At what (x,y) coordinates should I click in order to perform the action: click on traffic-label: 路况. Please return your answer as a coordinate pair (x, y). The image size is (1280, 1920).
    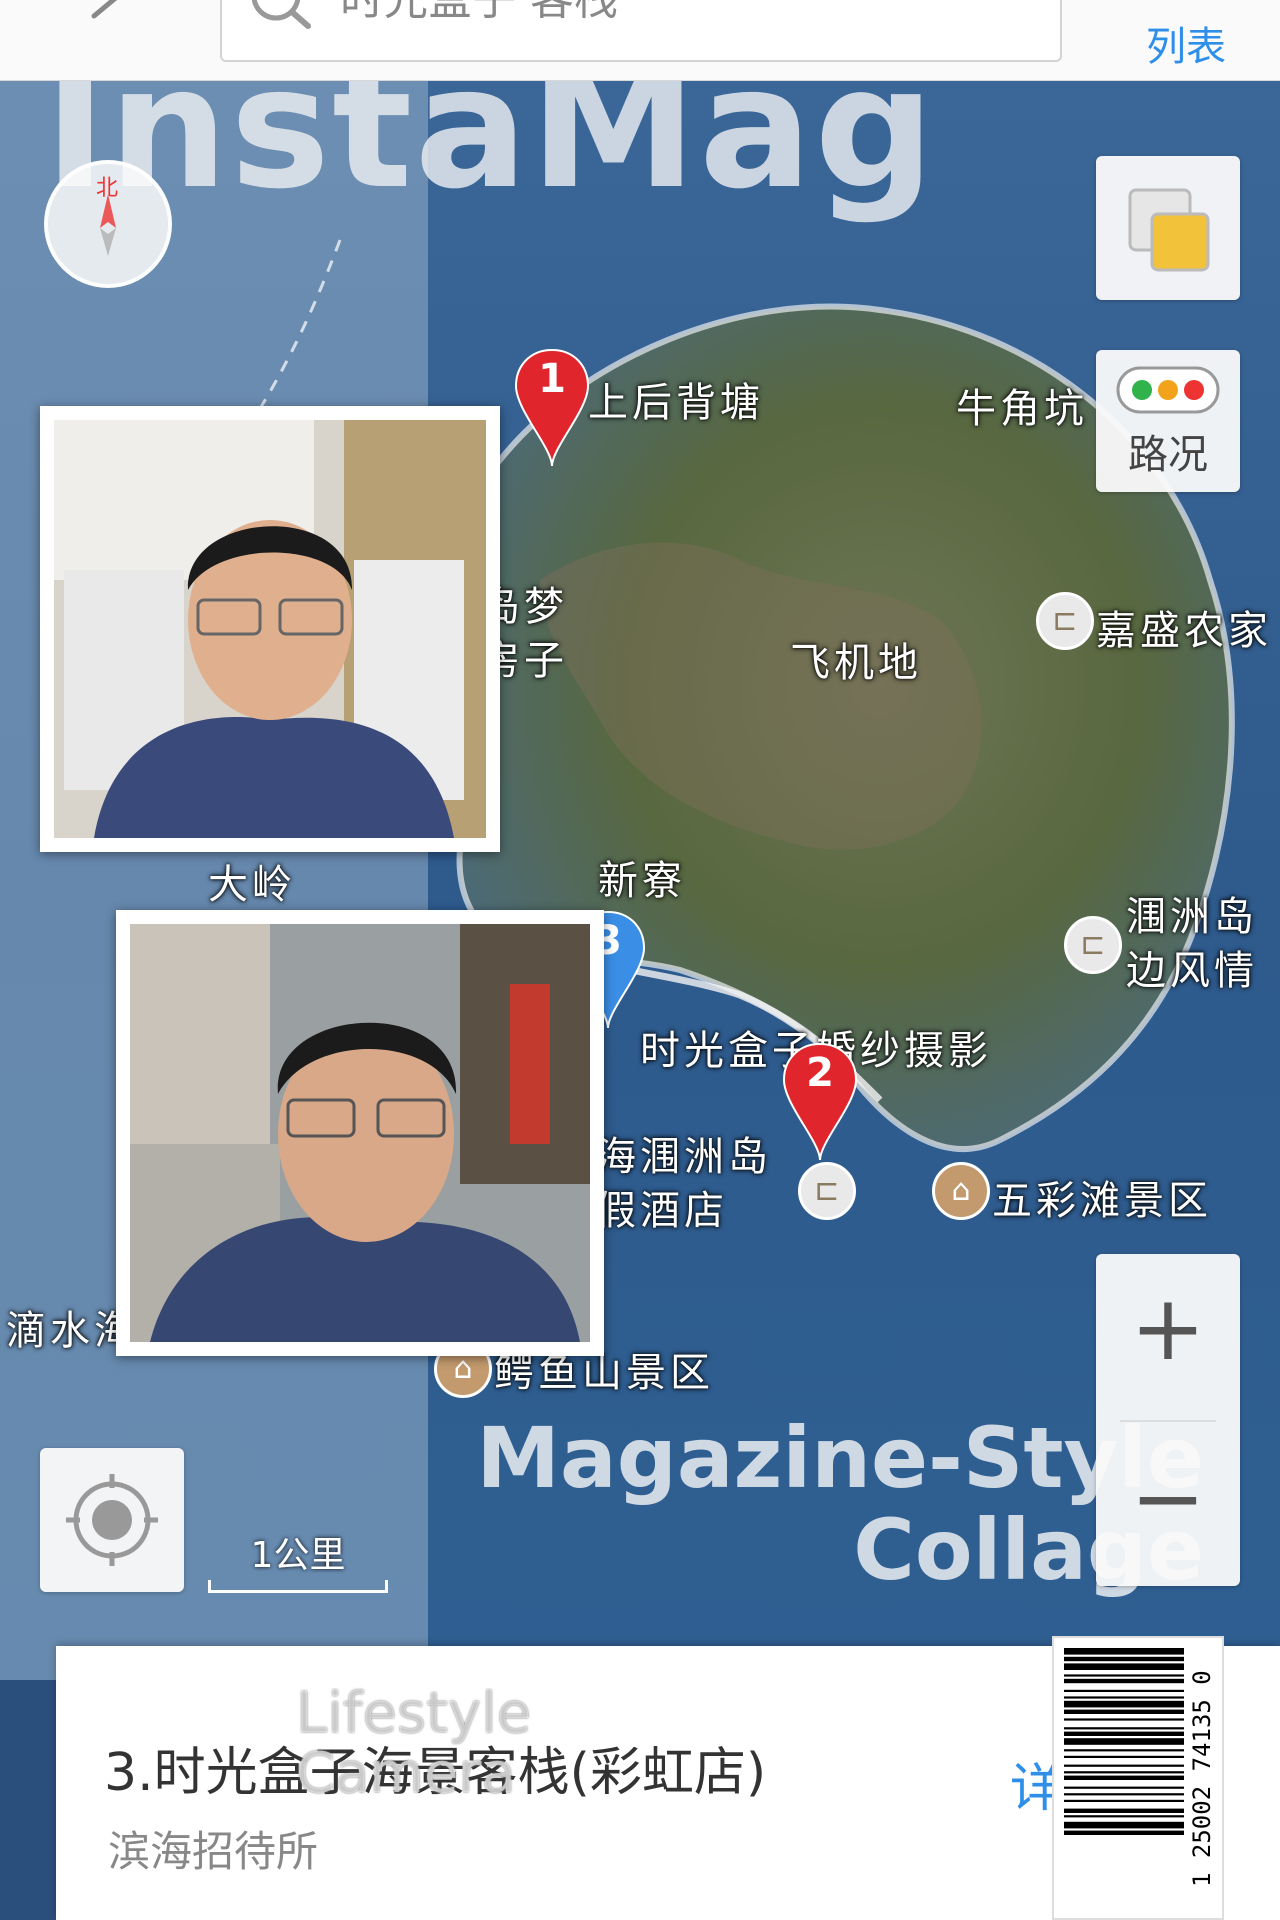
    Looking at the image, I should click on (1168, 455).